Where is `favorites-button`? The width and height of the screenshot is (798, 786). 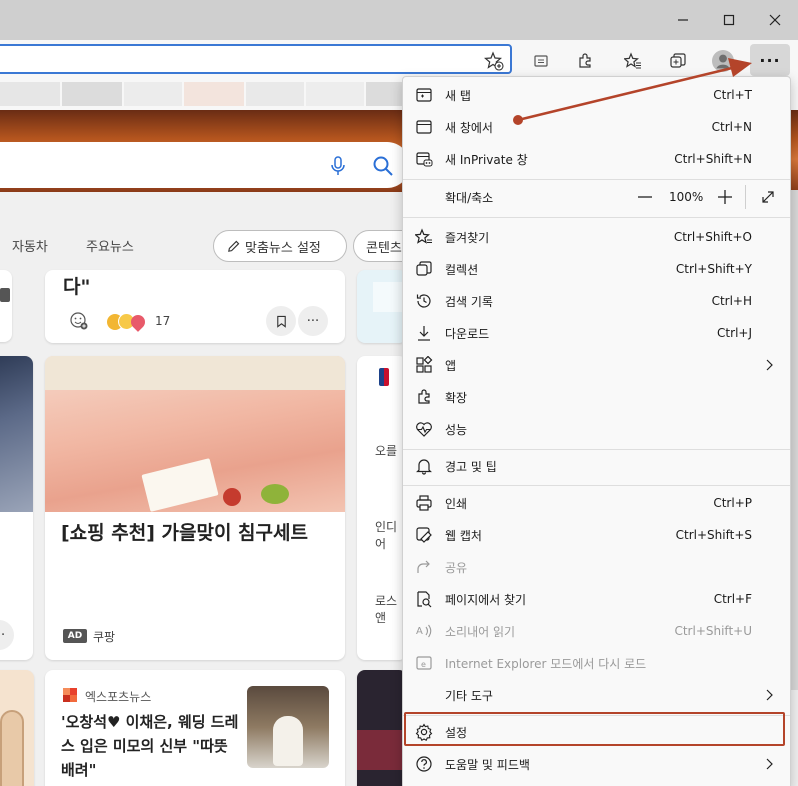
favorites-button is located at coordinates (633, 61).